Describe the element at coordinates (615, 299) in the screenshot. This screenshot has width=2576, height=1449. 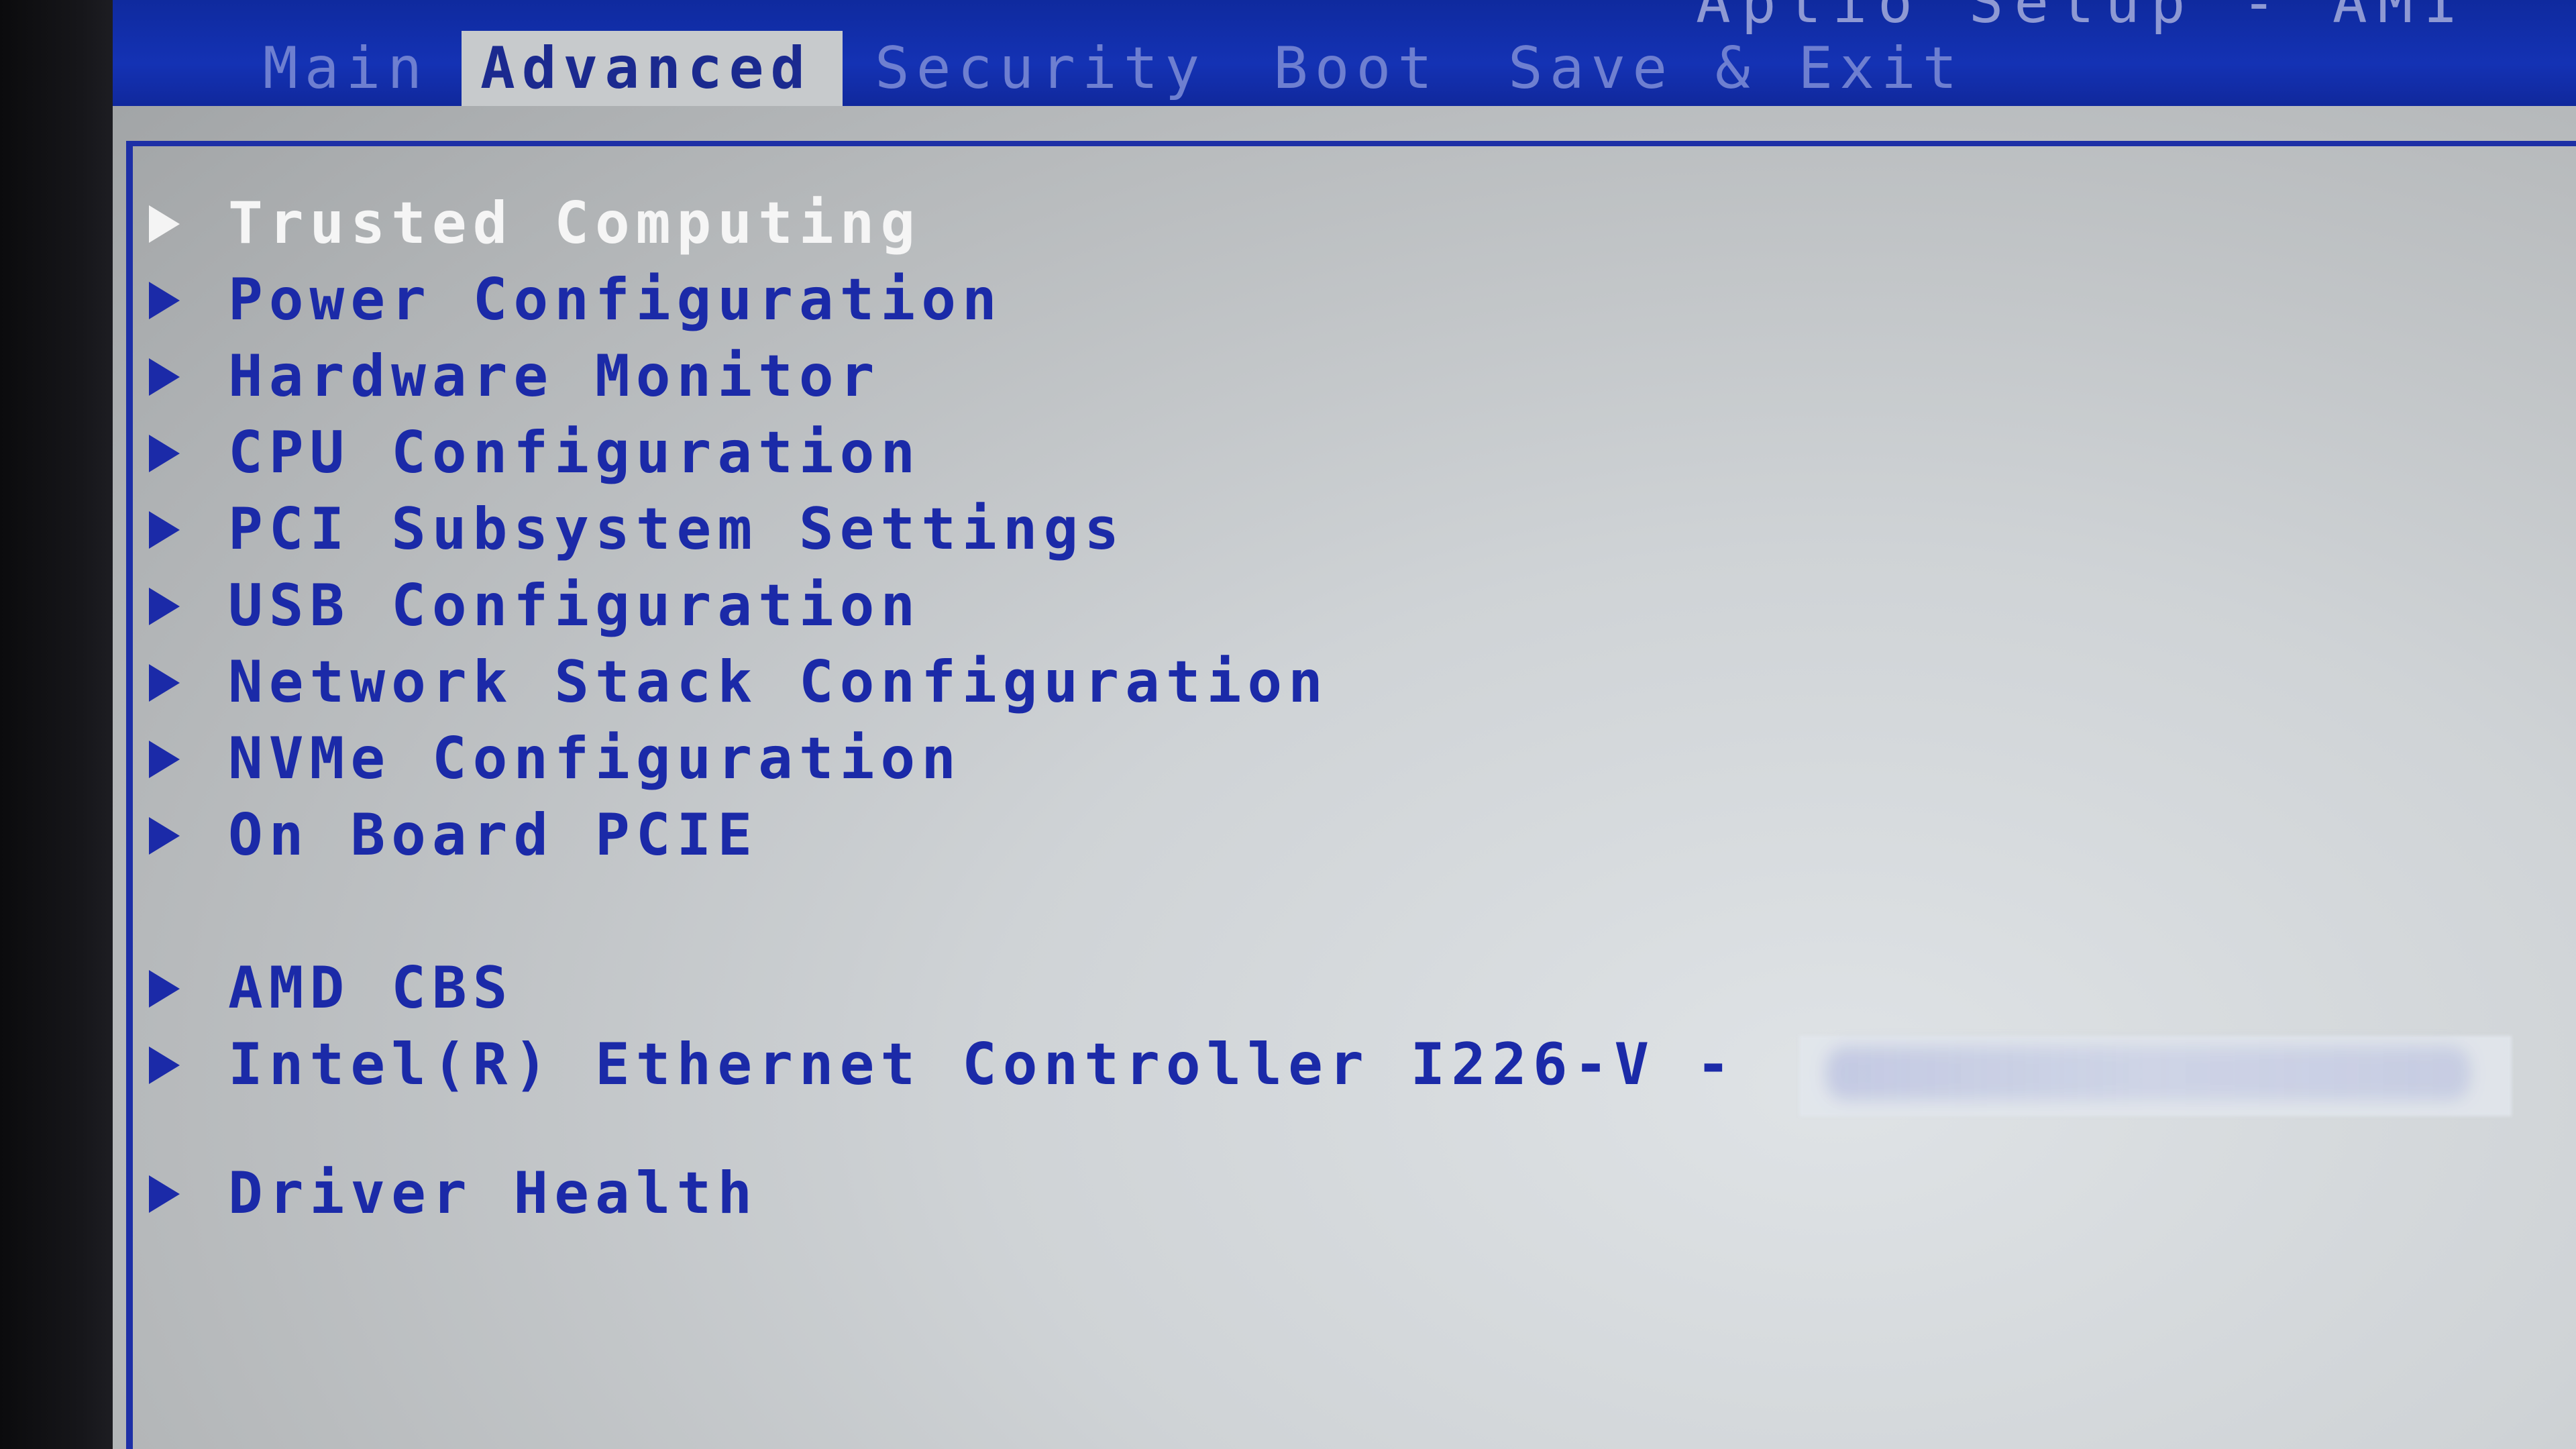
I see `menu-item-label: Power Configuration` at that location.